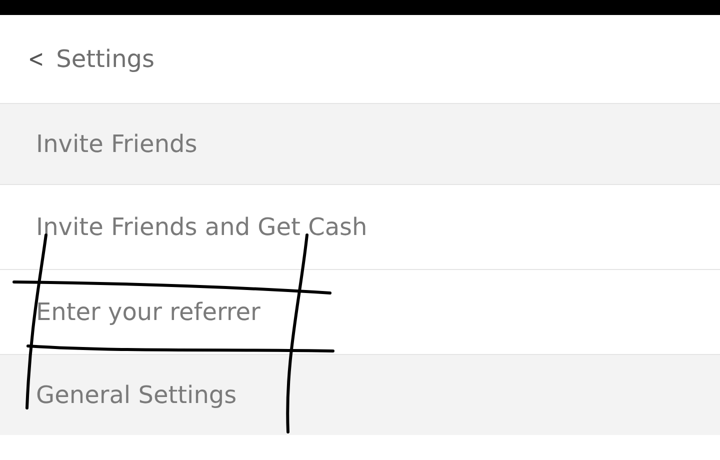  I want to click on page-title: Settings, so click(105, 59).